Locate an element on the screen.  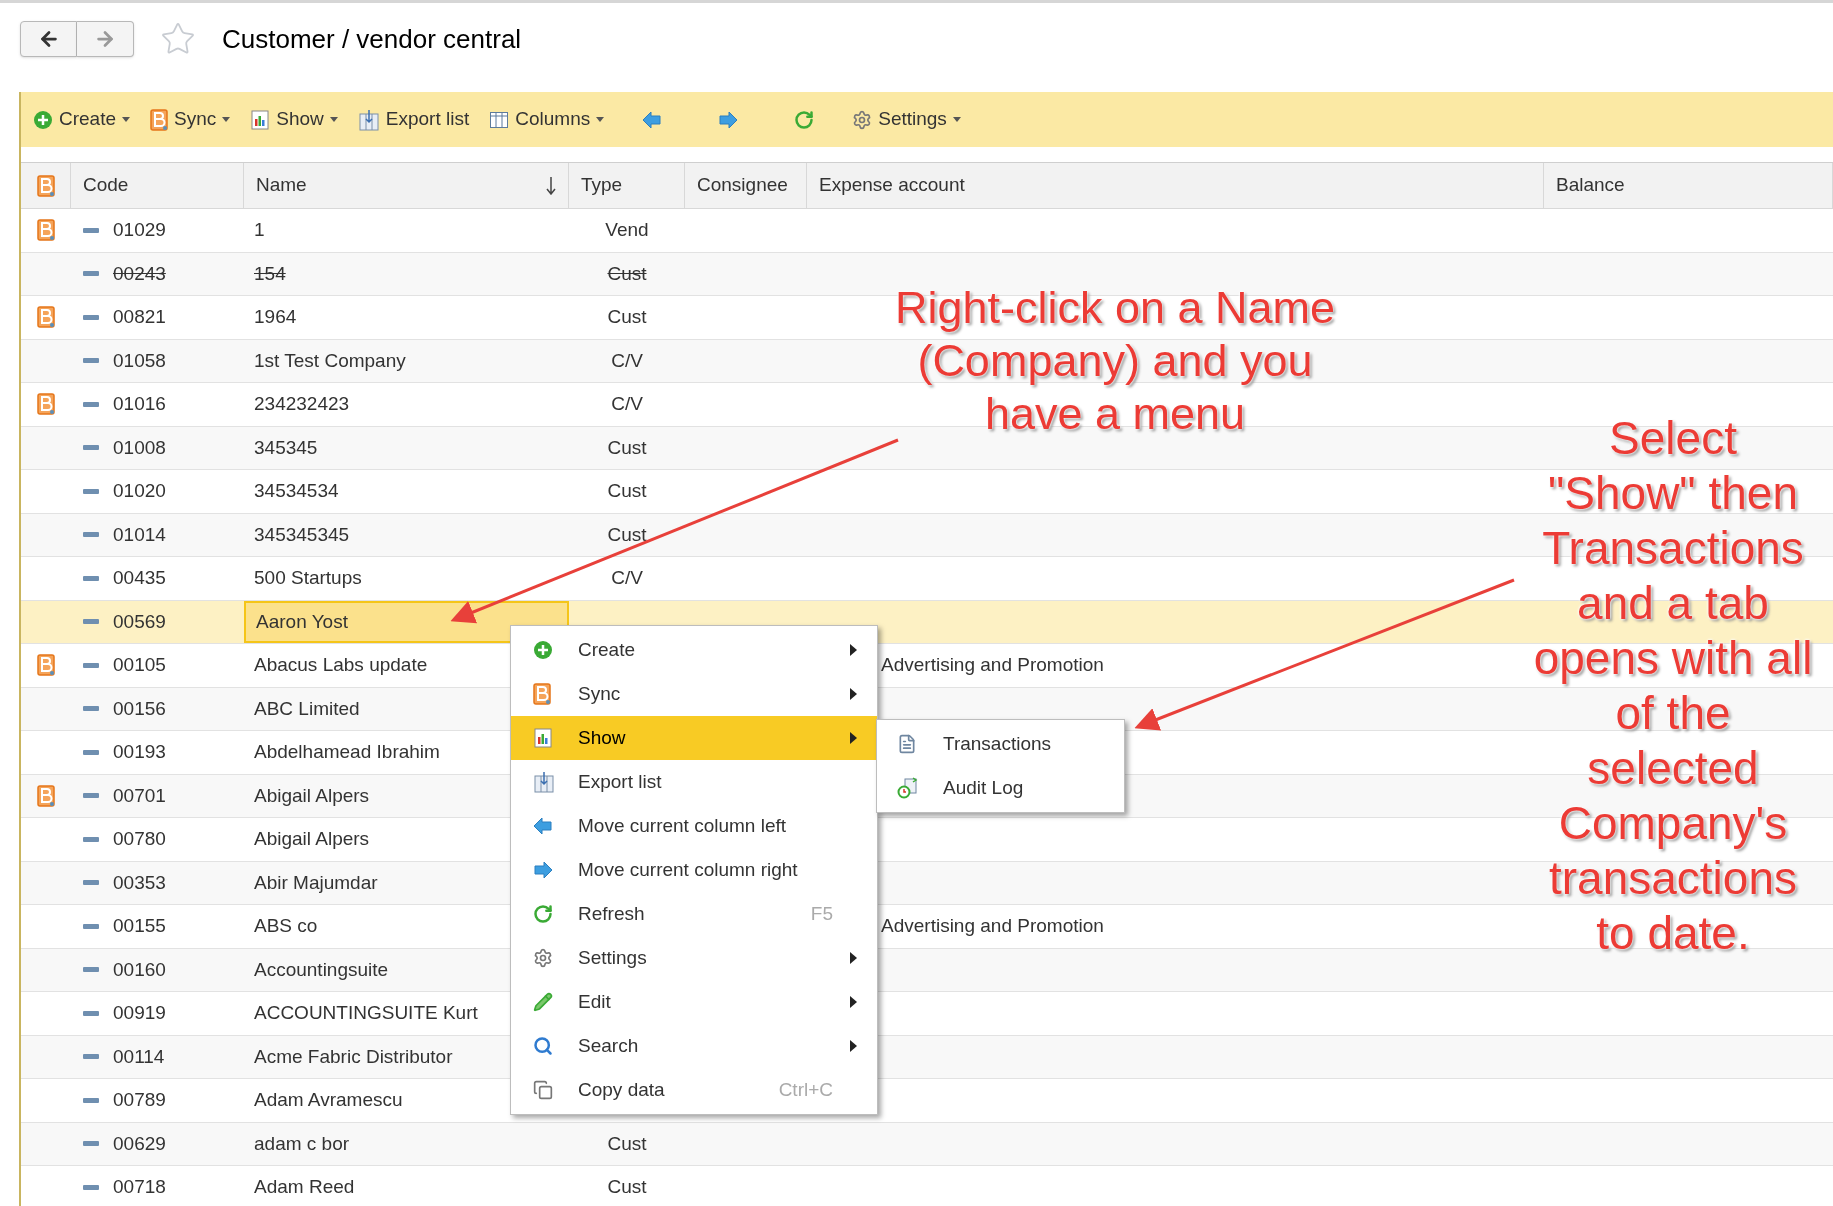
pencil-icon is located at coordinates (543, 1002).